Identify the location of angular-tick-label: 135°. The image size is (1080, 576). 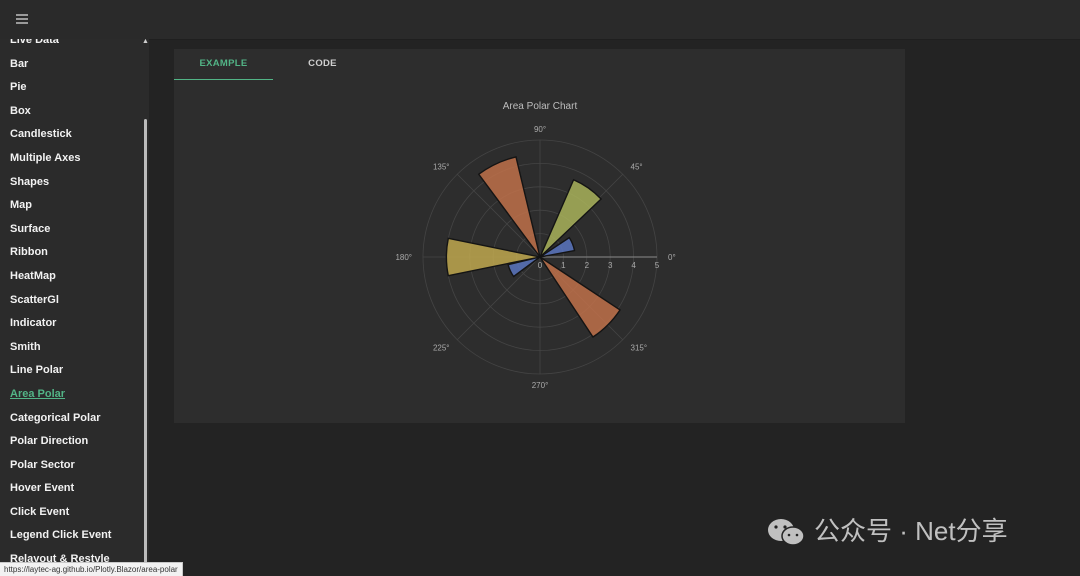
(441, 166).